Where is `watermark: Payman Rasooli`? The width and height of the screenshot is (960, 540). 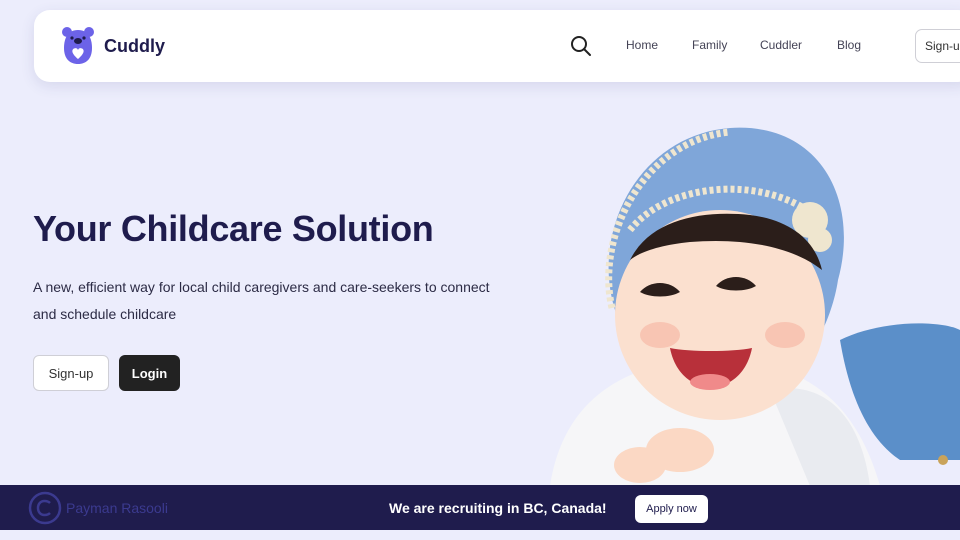 watermark: Payman Rasooli is located at coordinates (98, 508).